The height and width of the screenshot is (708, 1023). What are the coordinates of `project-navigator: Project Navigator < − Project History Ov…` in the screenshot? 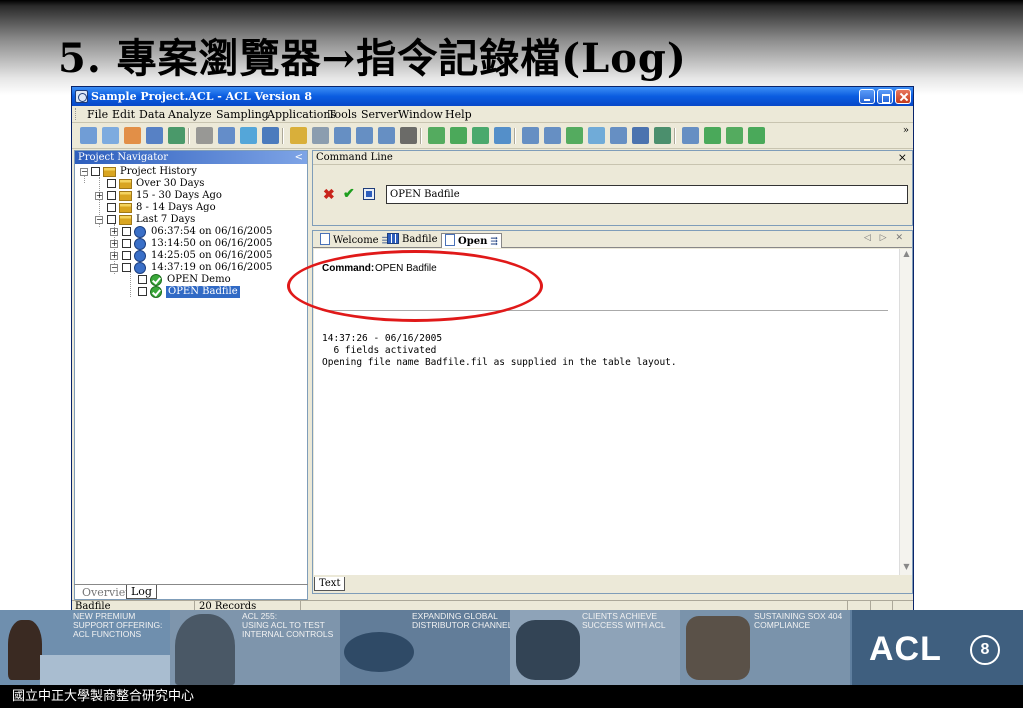 It's located at (191, 375).